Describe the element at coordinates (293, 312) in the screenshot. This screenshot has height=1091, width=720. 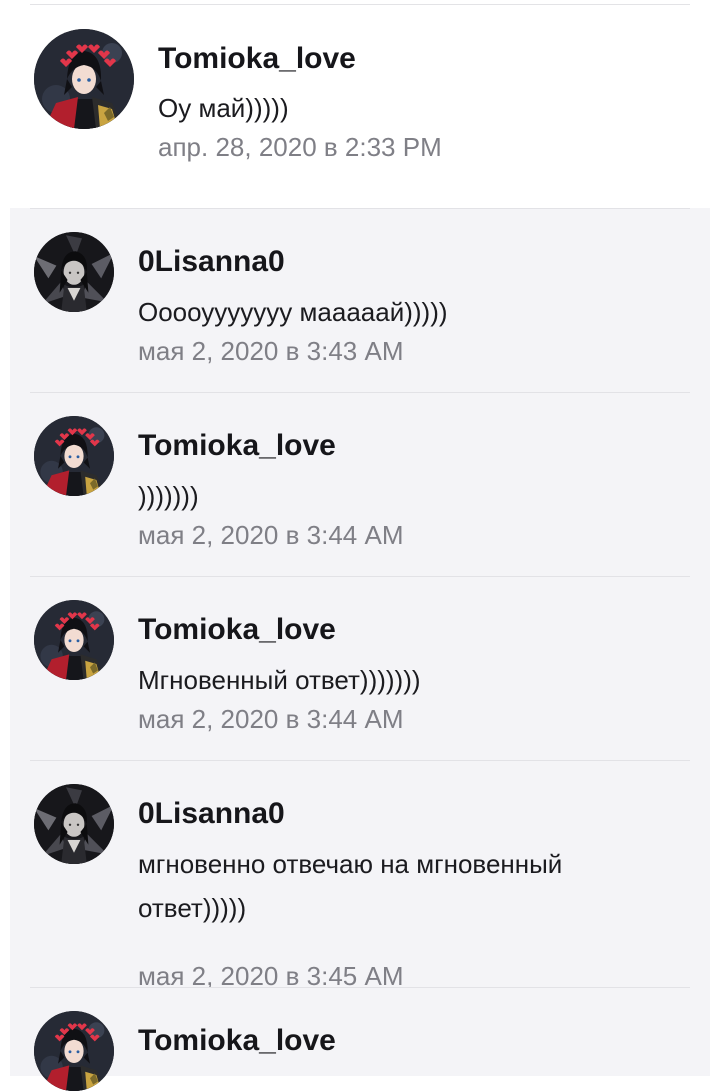
I see `comment-text: Ооооууууууу мааааай)))))` at that location.